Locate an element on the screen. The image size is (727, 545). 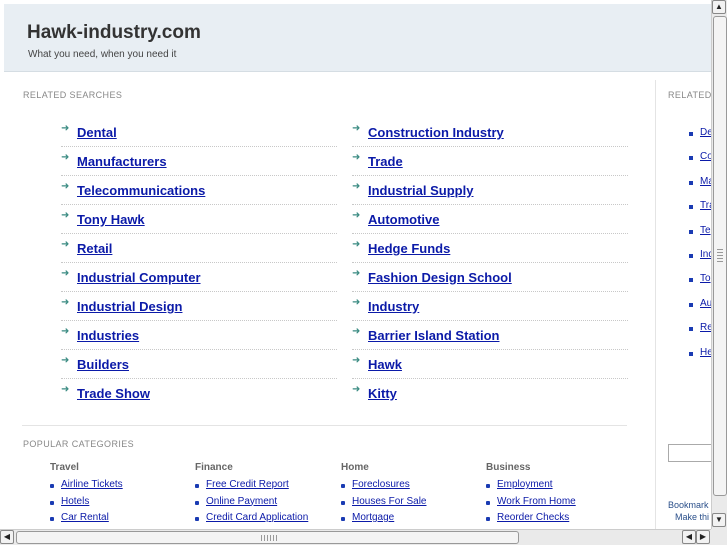
vertical-scroll-thumb is located at coordinates (720, 256).